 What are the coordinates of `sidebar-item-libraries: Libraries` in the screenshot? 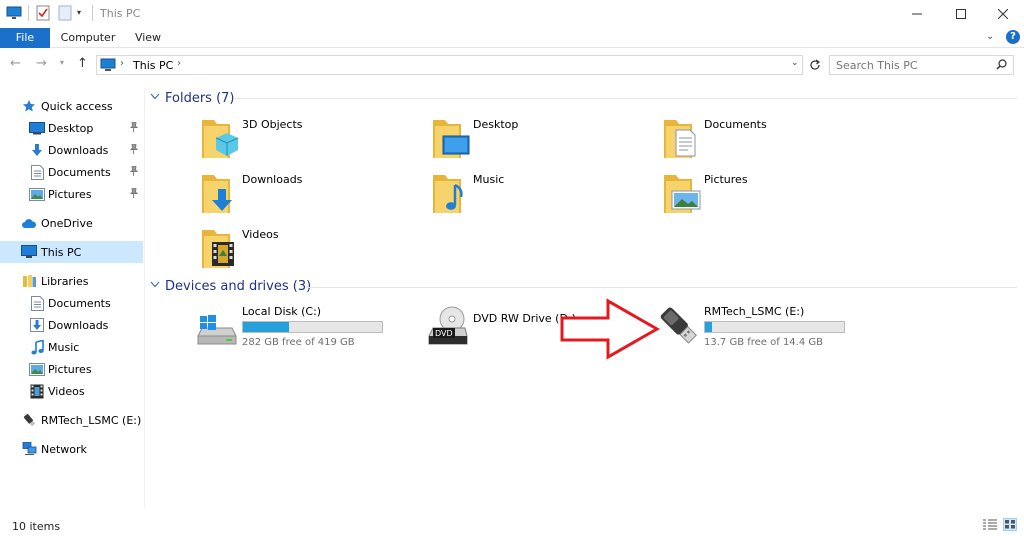 It's located at (71, 281).